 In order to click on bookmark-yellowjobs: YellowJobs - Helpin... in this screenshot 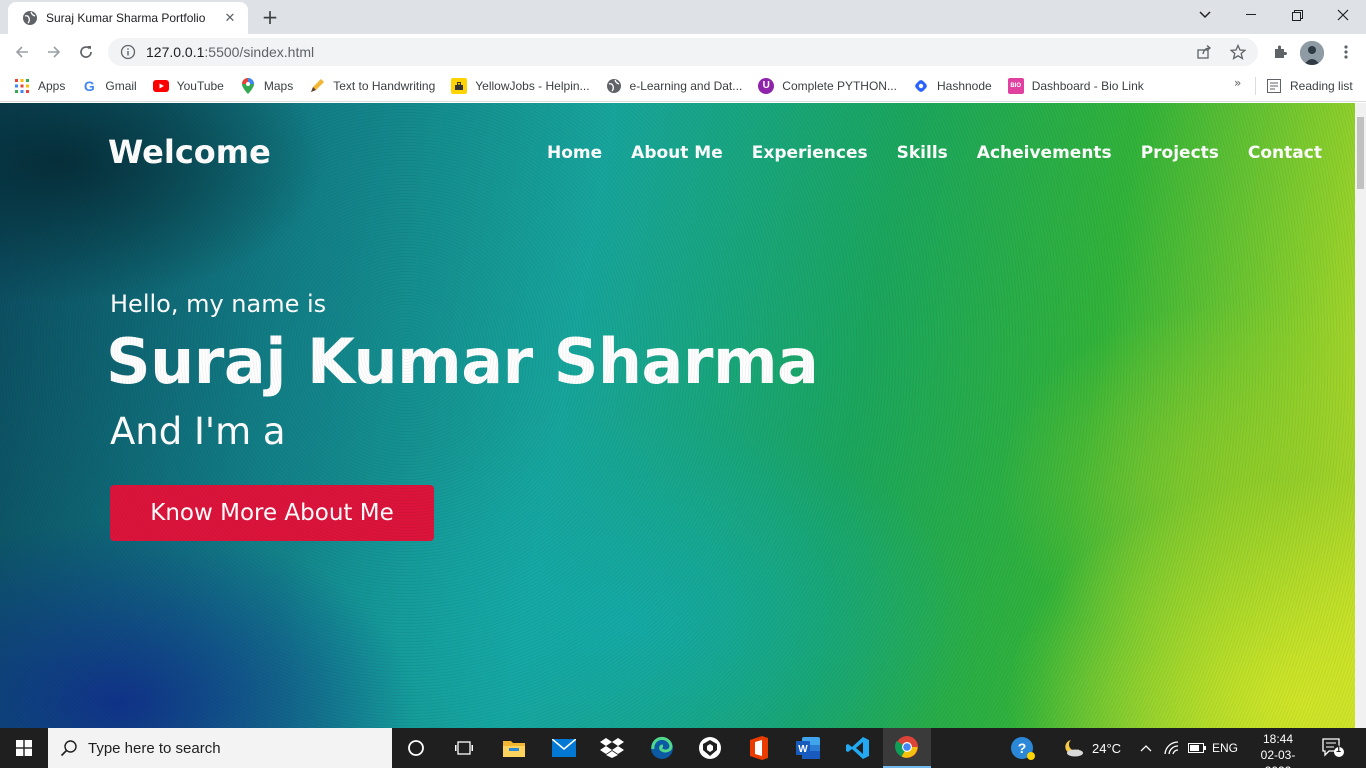, I will do `click(520, 85)`.